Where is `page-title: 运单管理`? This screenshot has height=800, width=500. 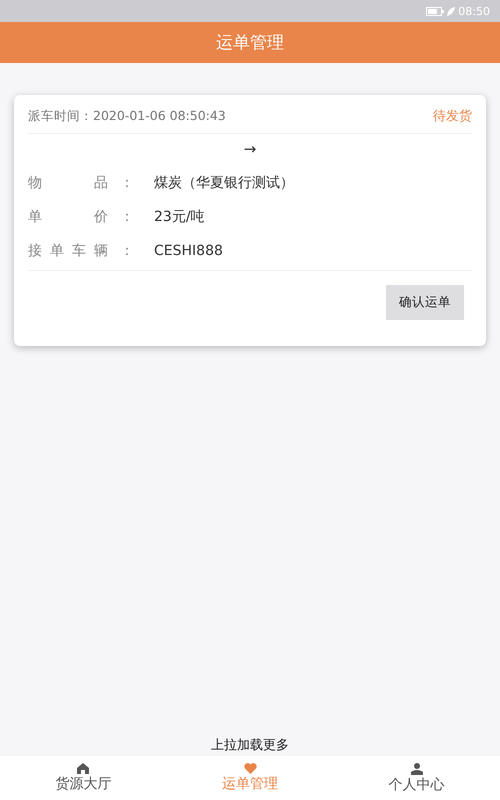
page-title: 运单管理 is located at coordinates (250, 43).